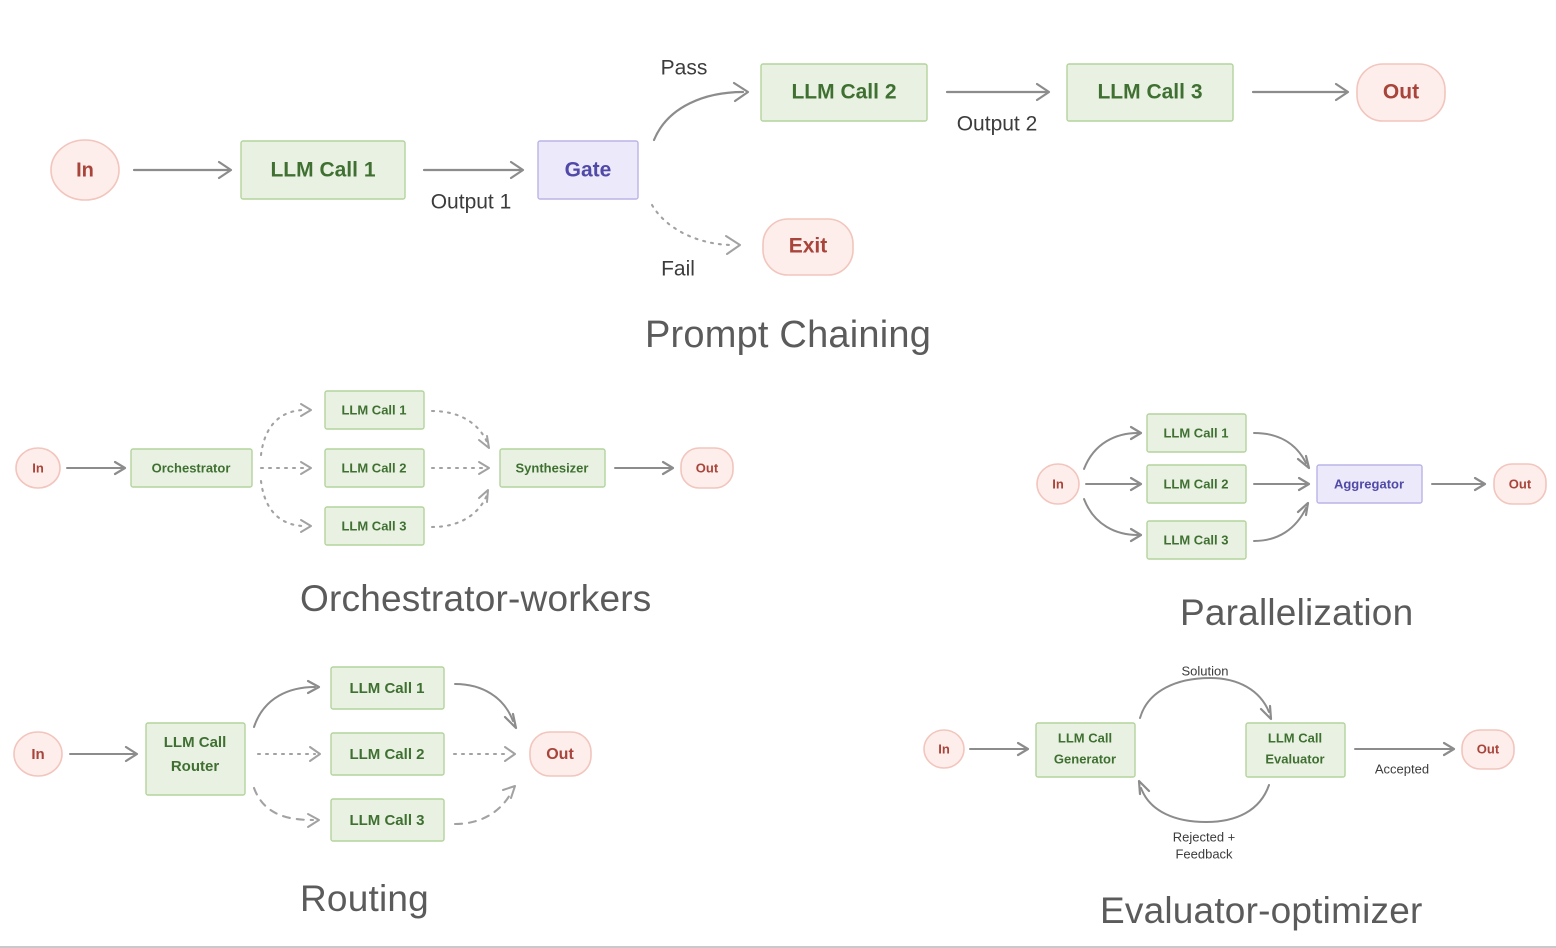 The height and width of the screenshot is (948, 1556). What do you see at coordinates (1204, 853) in the screenshot?
I see `edge-label-rejected-line2: Feedback` at bounding box center [1204, 853].